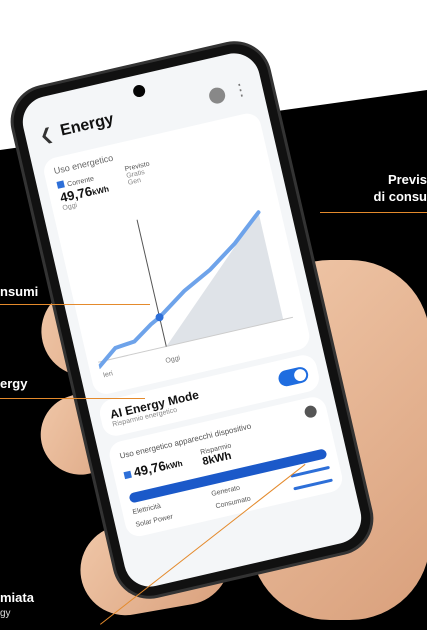  What do you see at coordinates (310, 411) in the screenshot?
I see `info-icon` at bounding box center [310, 411].